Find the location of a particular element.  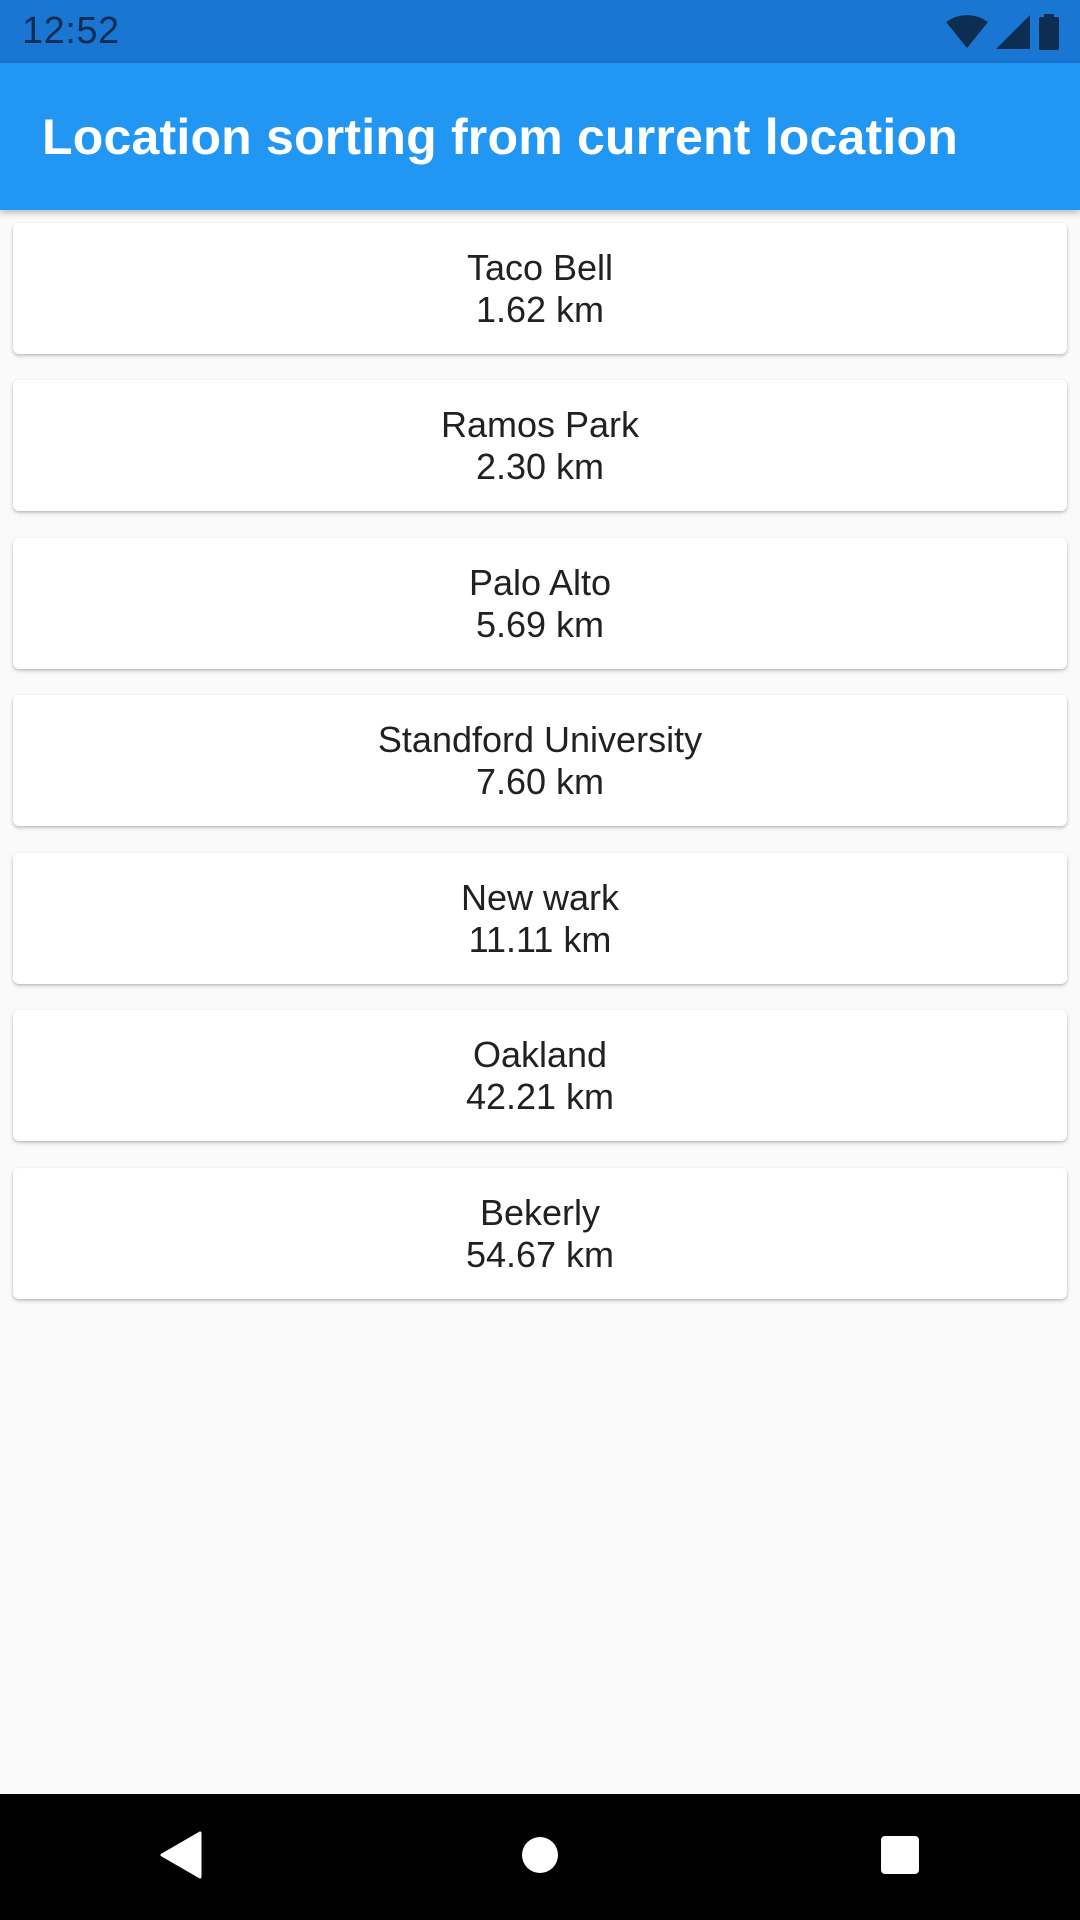

navigation-bar is located at coordinates (540, 1857).